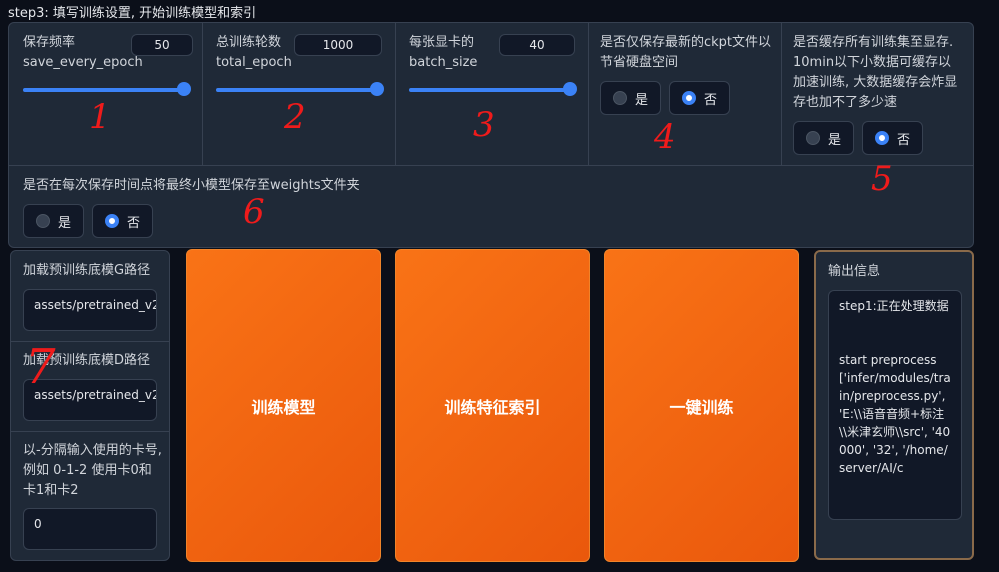  I want to click on batch-size-setting: 每张显卡的 batch_size 40 3, so click(491, 94).